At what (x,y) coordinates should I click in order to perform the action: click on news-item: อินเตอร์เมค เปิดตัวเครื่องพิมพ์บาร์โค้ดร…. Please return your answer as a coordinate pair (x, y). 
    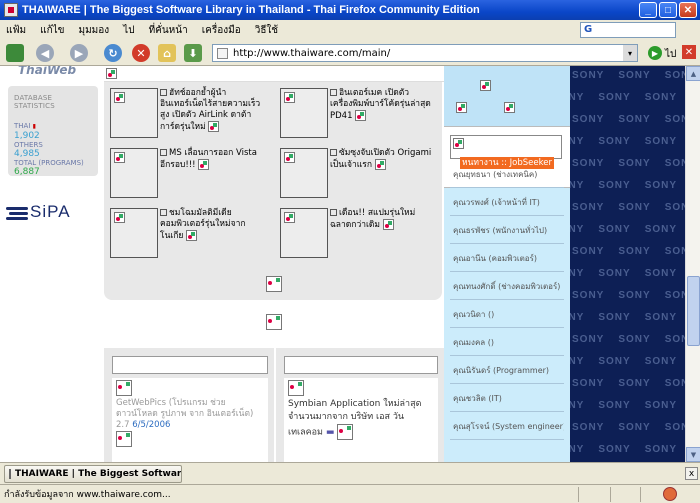
    Looking at the image, I should click on (354, 116).